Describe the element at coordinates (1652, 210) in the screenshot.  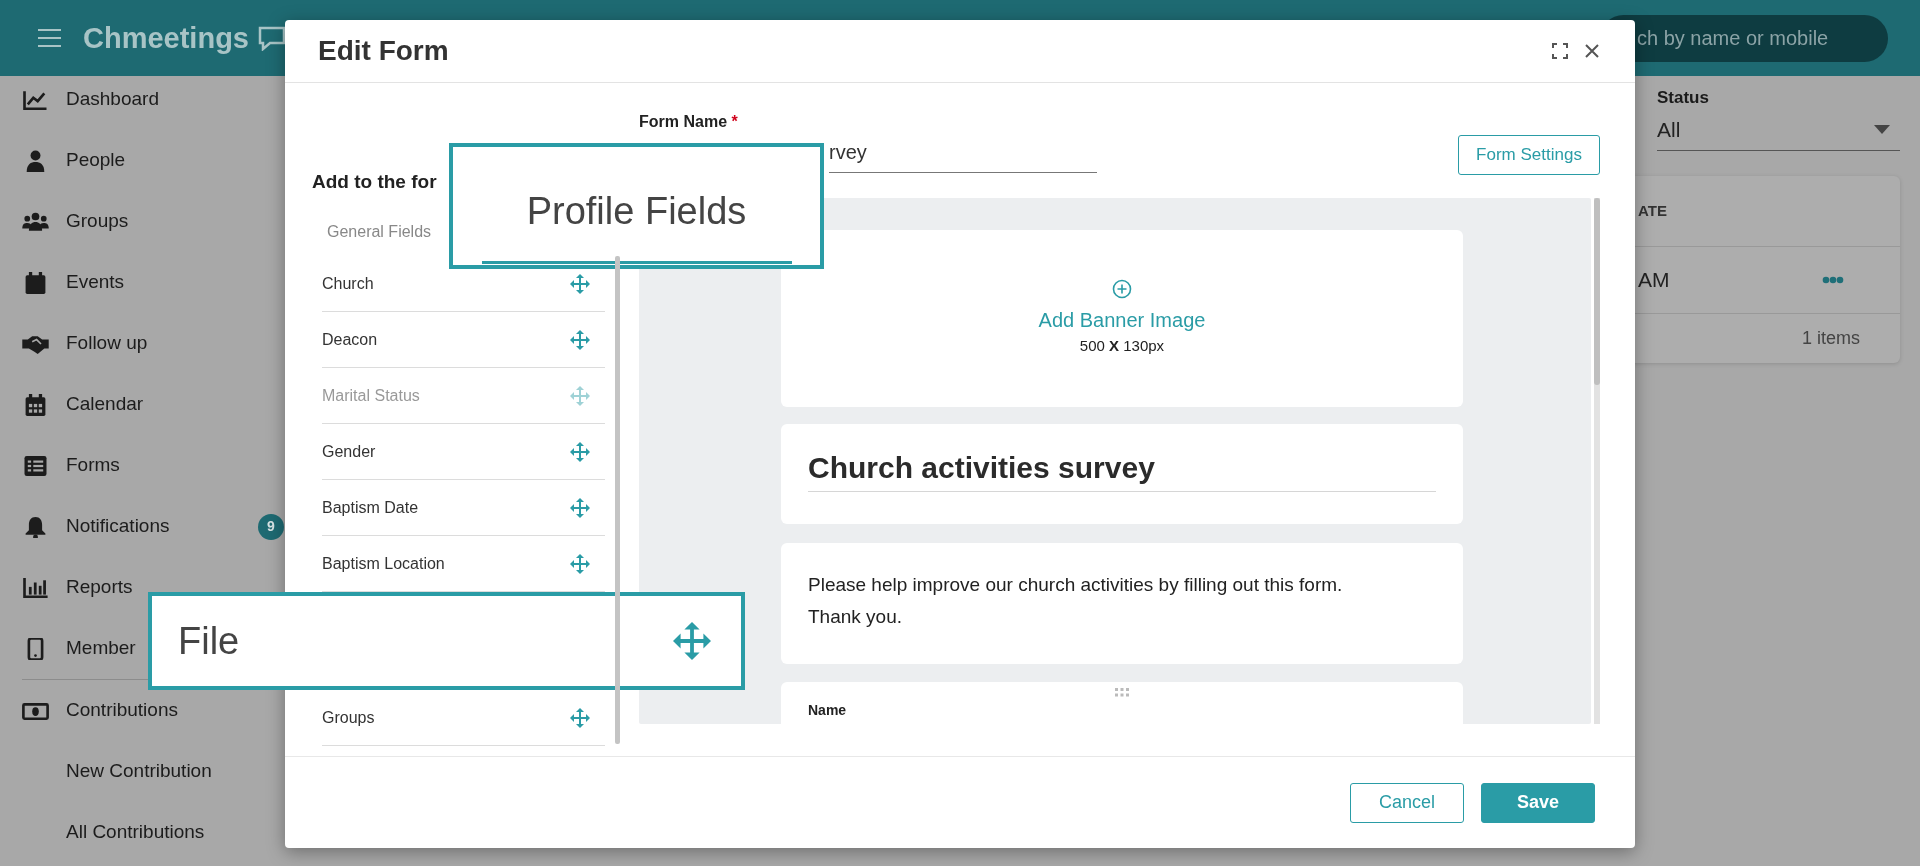
I see `column-header: ATE` at that location.